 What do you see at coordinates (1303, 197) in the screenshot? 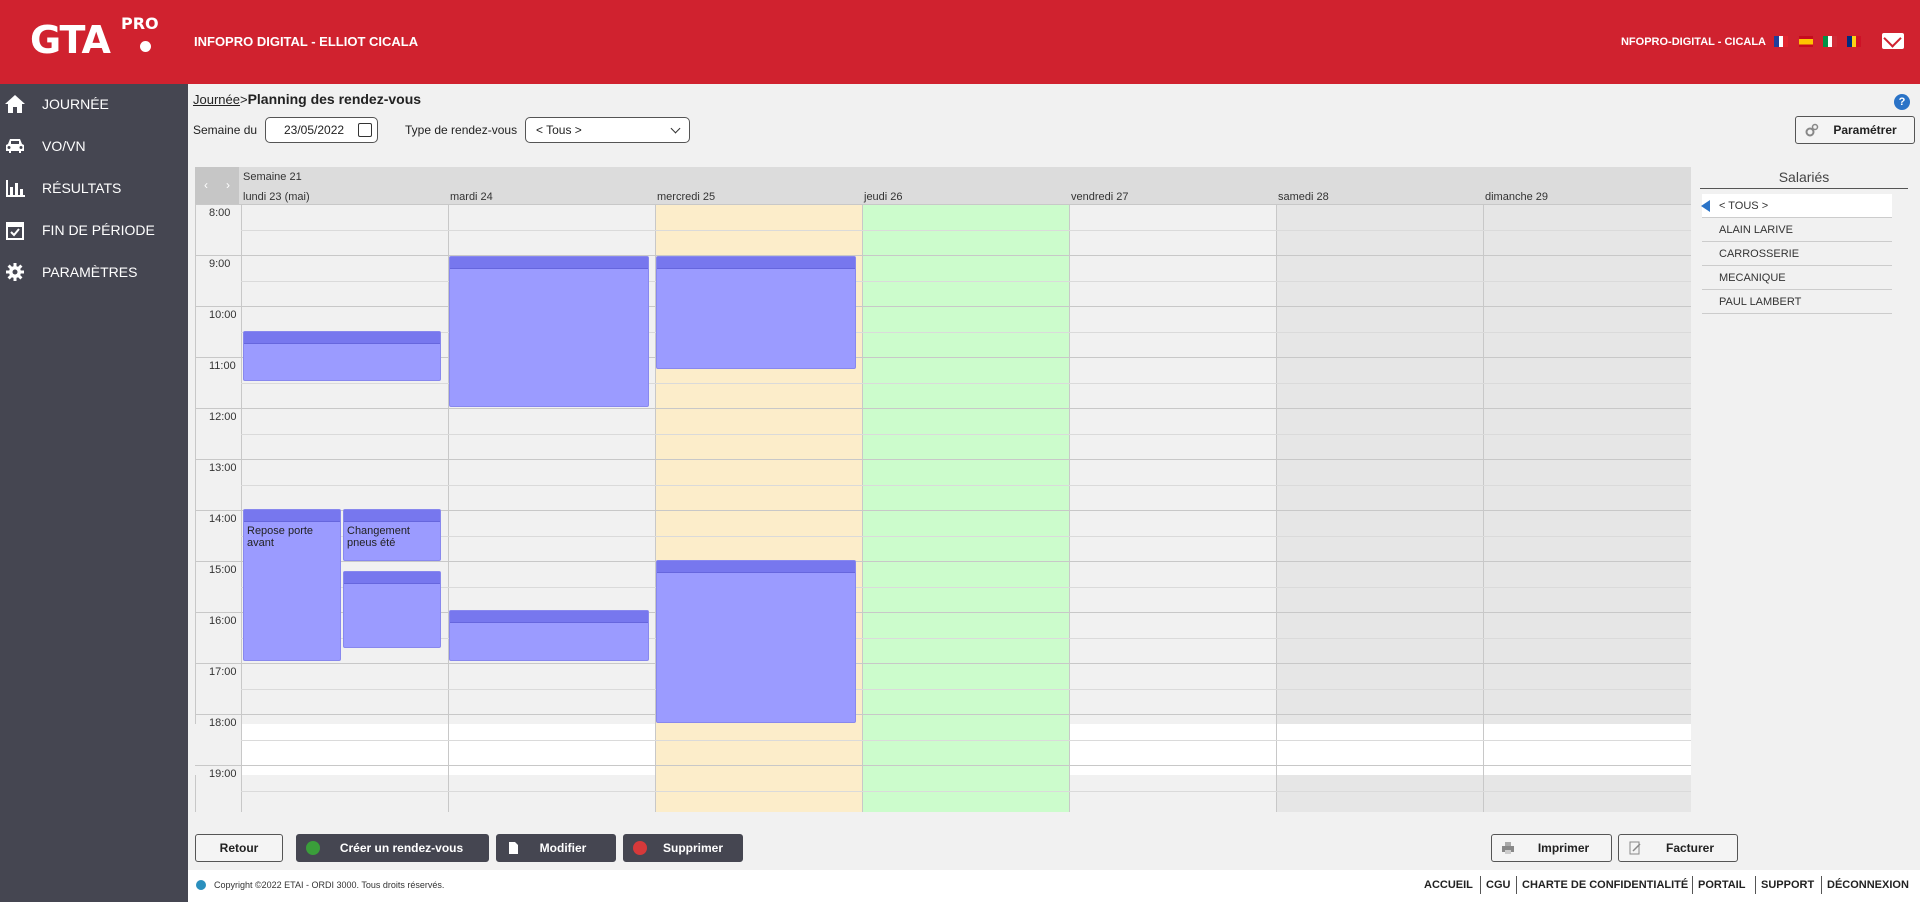
I see `day-header-saturday: samedi 28` at bounding box center [1303, 197].